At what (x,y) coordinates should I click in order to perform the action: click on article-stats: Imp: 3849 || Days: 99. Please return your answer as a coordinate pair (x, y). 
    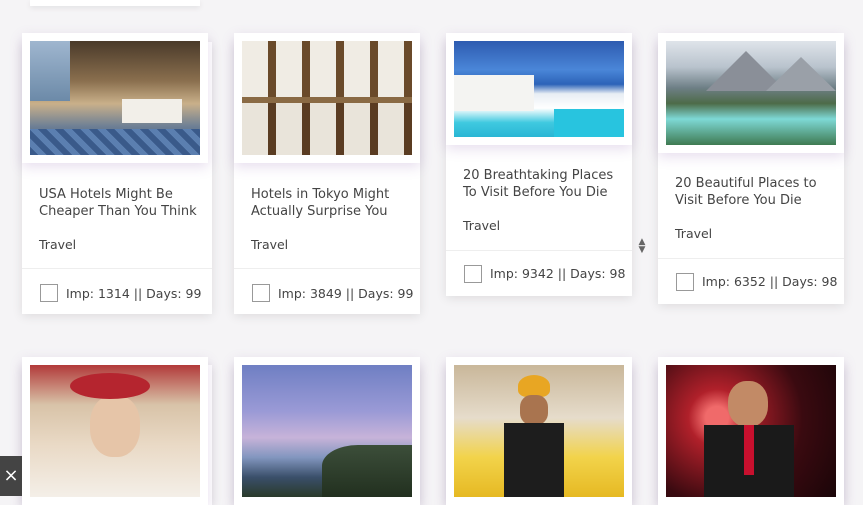
    Looking at the image, I should click on (346, 293).